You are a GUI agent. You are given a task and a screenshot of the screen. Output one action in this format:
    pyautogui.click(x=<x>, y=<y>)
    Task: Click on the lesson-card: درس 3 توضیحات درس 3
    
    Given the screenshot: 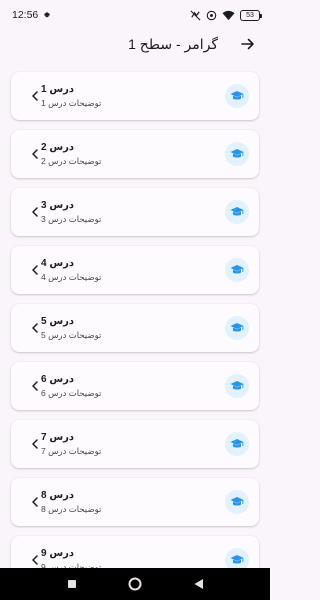 What is the action you would take?
    pyautogui.click(x=135, y=212)
    